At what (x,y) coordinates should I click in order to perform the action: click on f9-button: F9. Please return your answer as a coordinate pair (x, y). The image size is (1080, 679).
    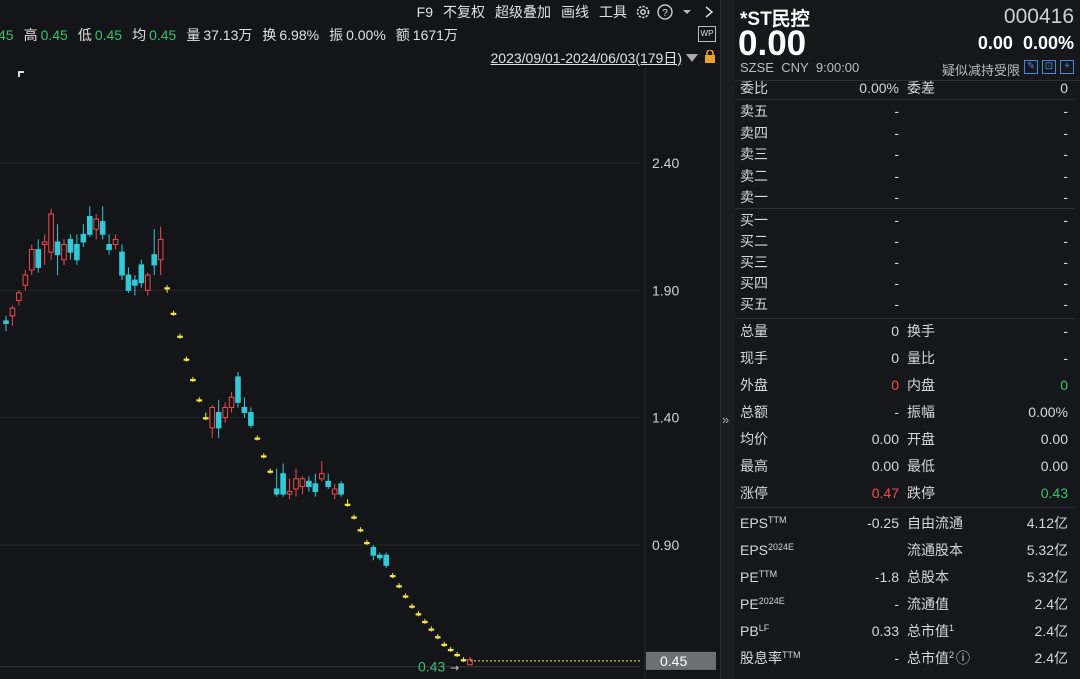
    Looking at the image, I should click on (425, 12).